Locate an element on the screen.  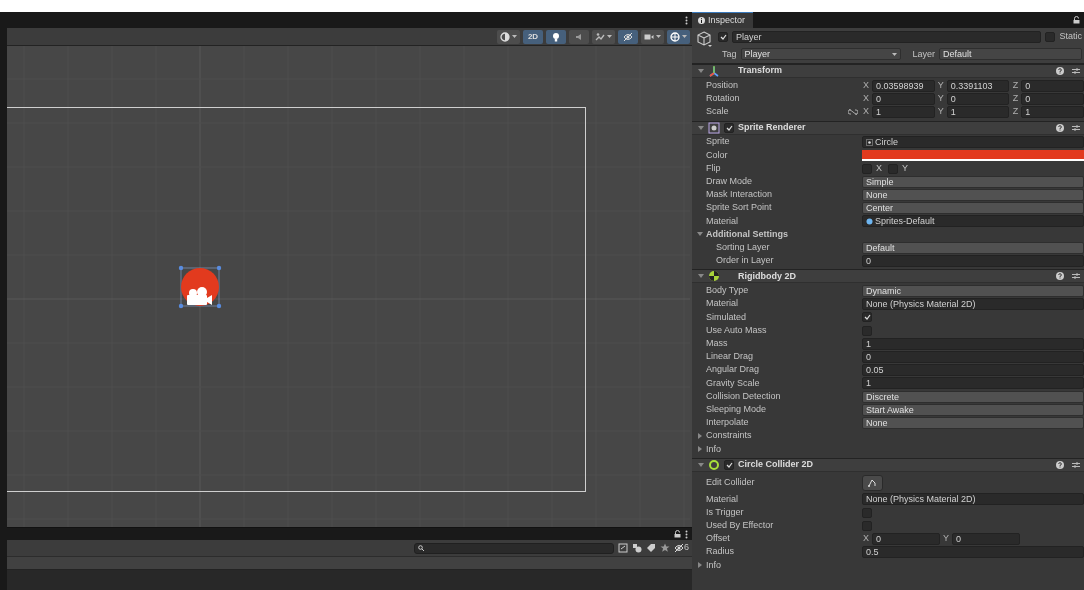
field-label: Mass is located at coordinates (717, 344).